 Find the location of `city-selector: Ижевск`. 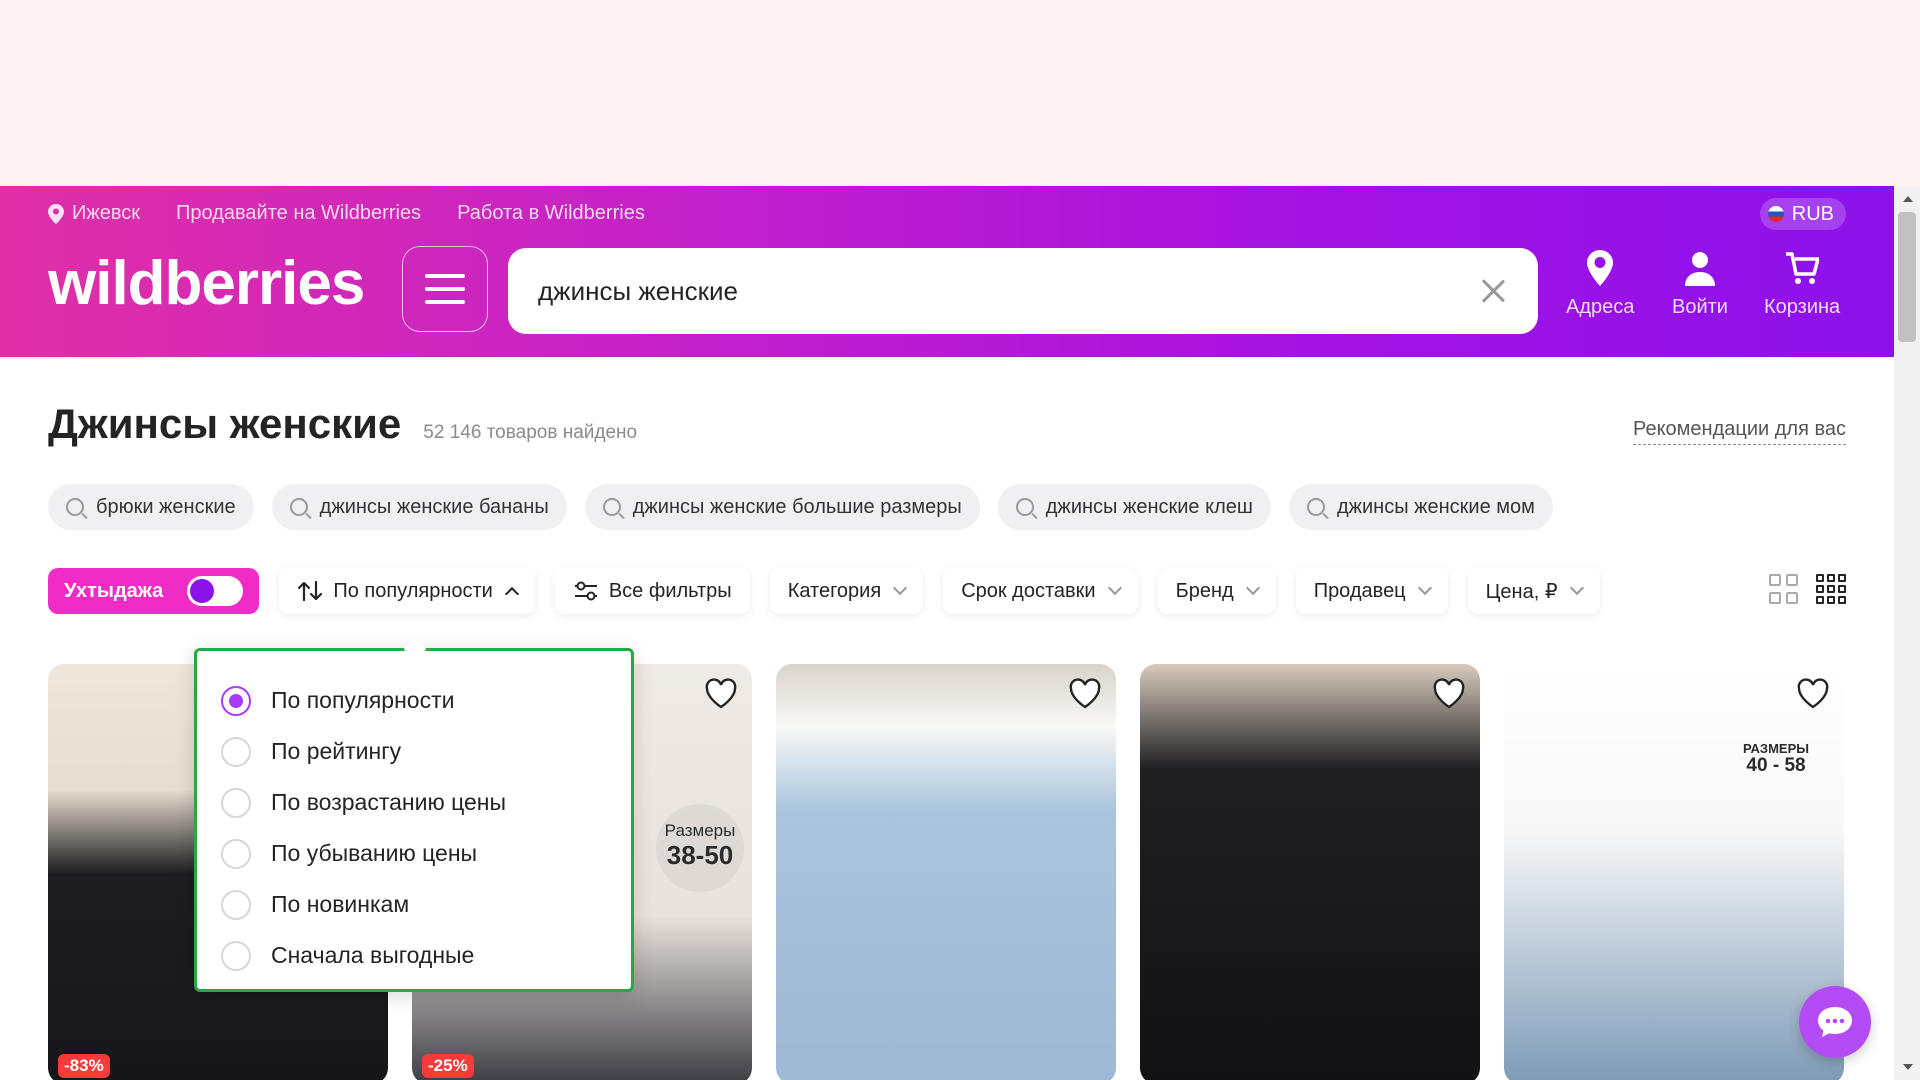

city-selector: Ижевск is located at coordinates (94, 213).